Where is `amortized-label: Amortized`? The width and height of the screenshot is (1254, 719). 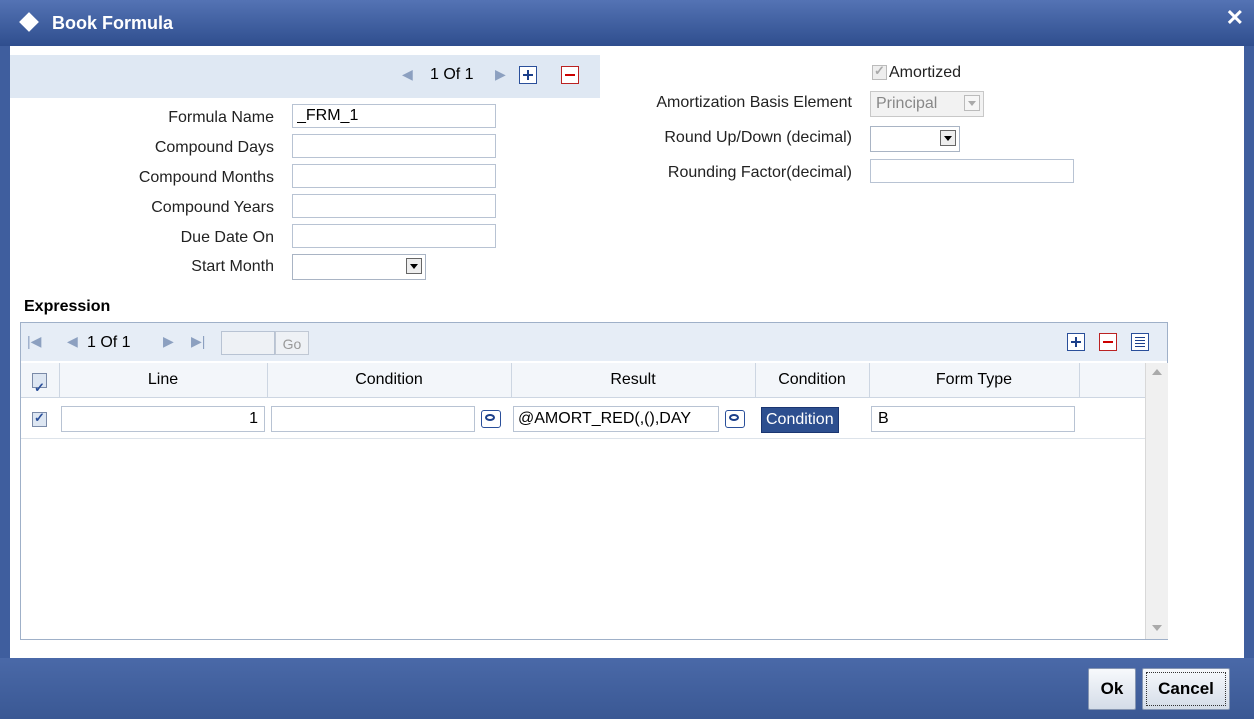
amortized-label: Amortized is located at coordinates (925, 72).